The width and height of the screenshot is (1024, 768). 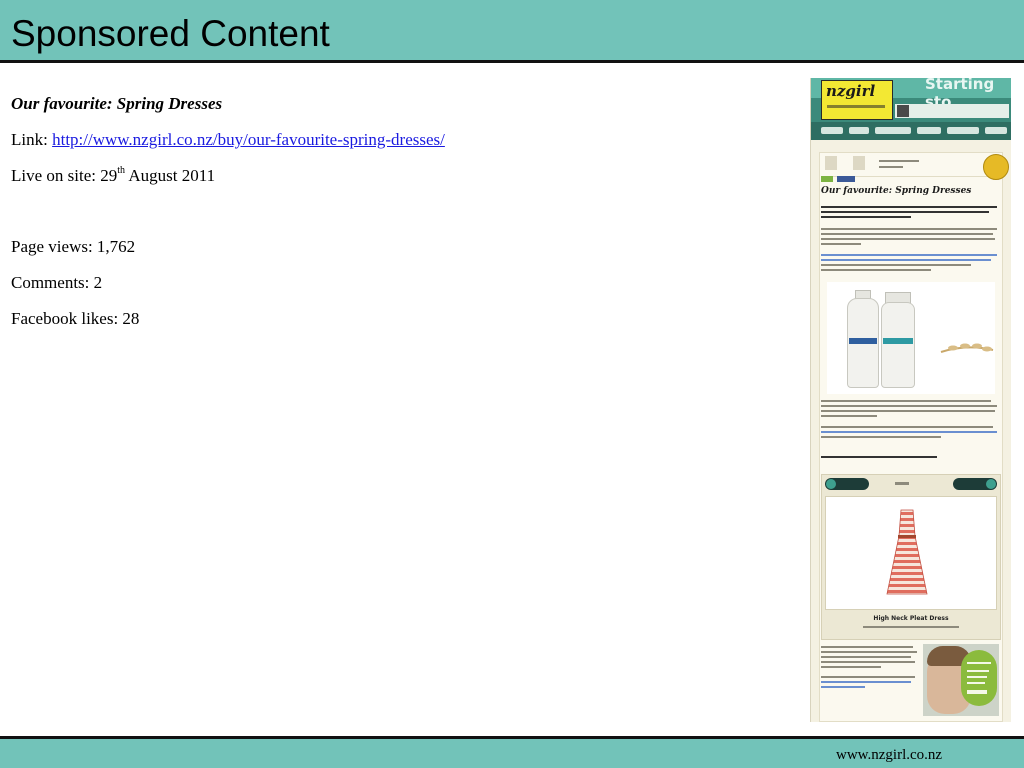 I want to click on wash-bottle, so click(x=898, y=345).